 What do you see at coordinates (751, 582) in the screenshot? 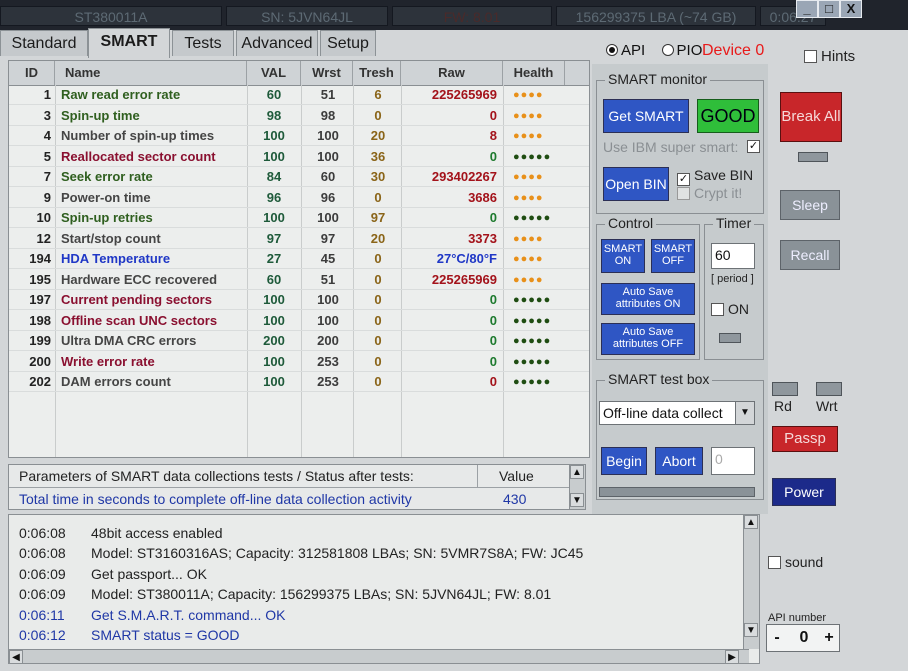
I see `log-scrollbar: ▲ ▼` at bounding box center [751, 582].